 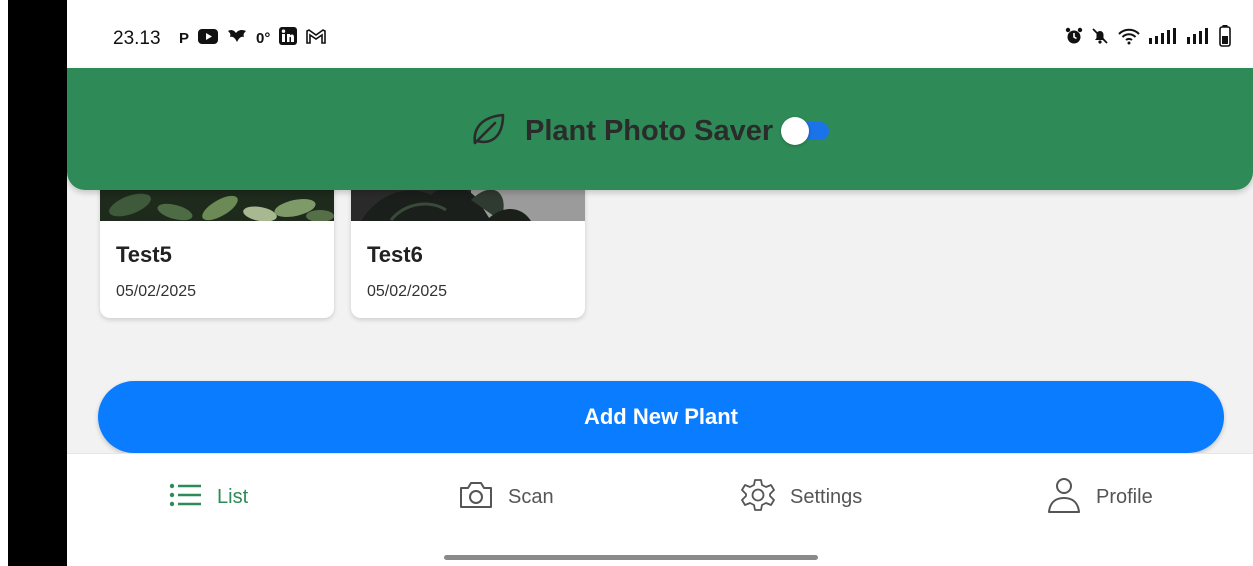 What do you see at coordinates (184, 38) in the screenshot?
I see `p-icon: P` at bounding box center [184, 38].